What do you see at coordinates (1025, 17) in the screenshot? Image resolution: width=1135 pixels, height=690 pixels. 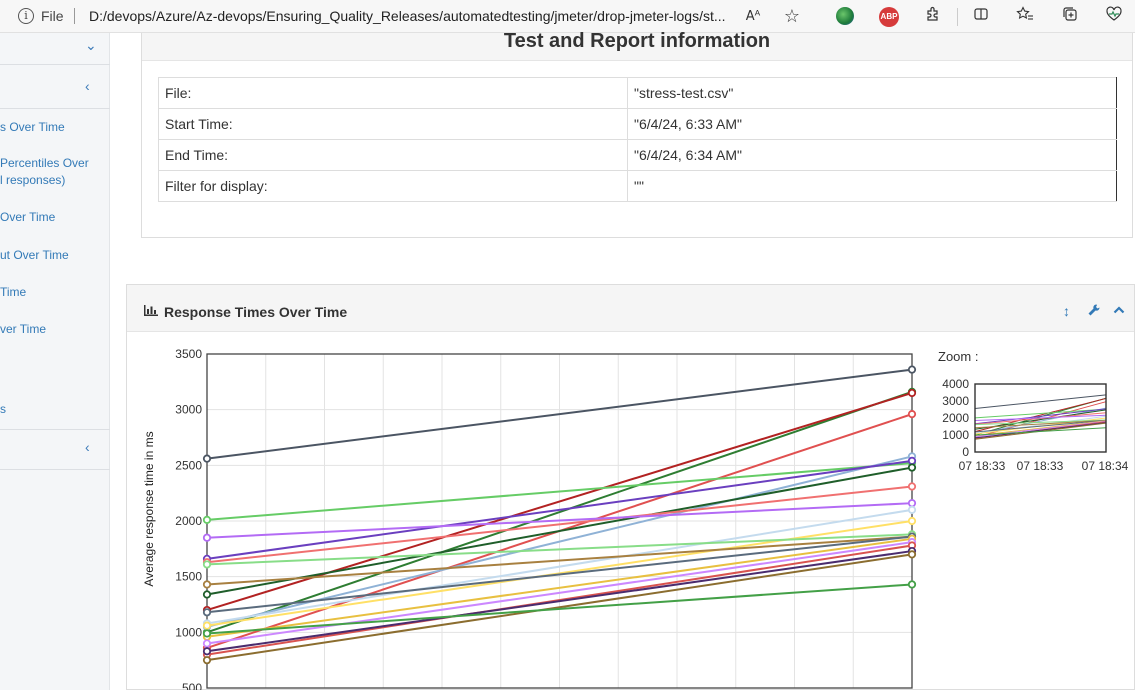 I see `favorites-icon` at bounding box center [1025, 17].